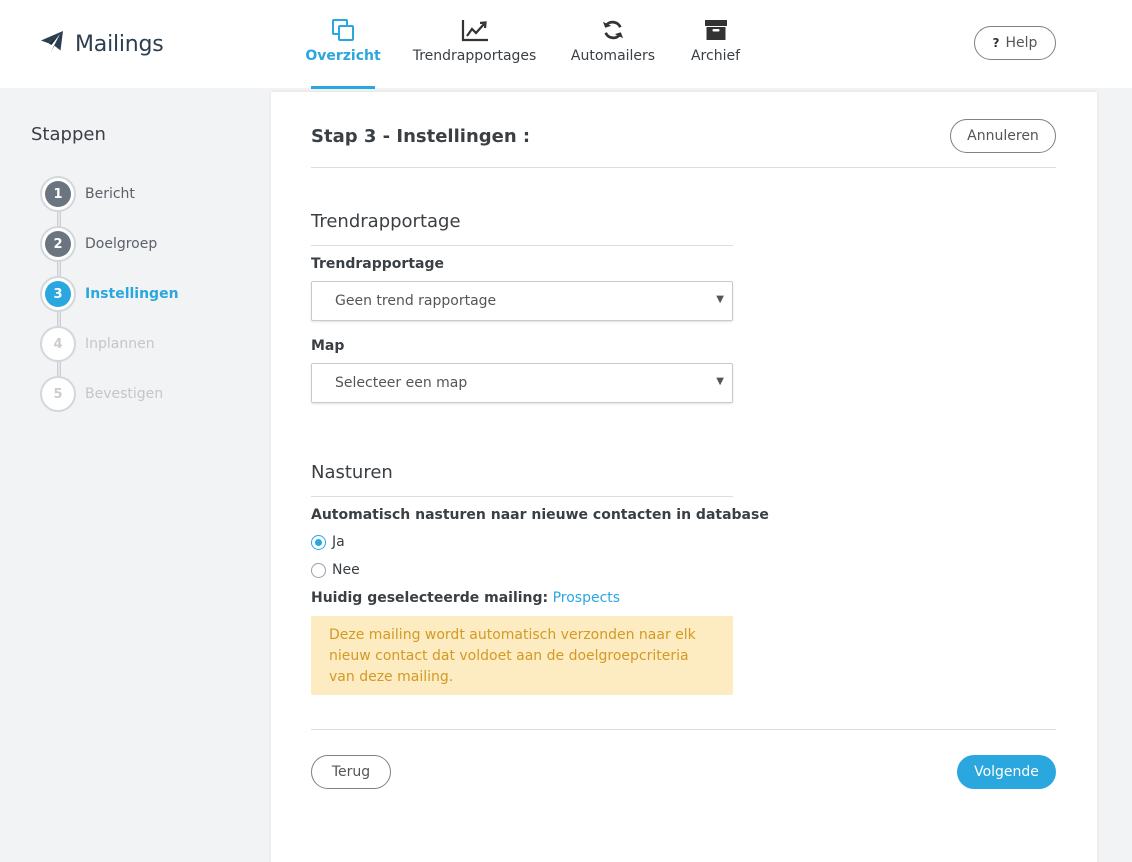 The width and height of the screenshot is (1132, 862). What do you see at coordinates (121, 244) in the screenshot?
I see `step-label: Doelgroep` at bounding box center [121, 244].